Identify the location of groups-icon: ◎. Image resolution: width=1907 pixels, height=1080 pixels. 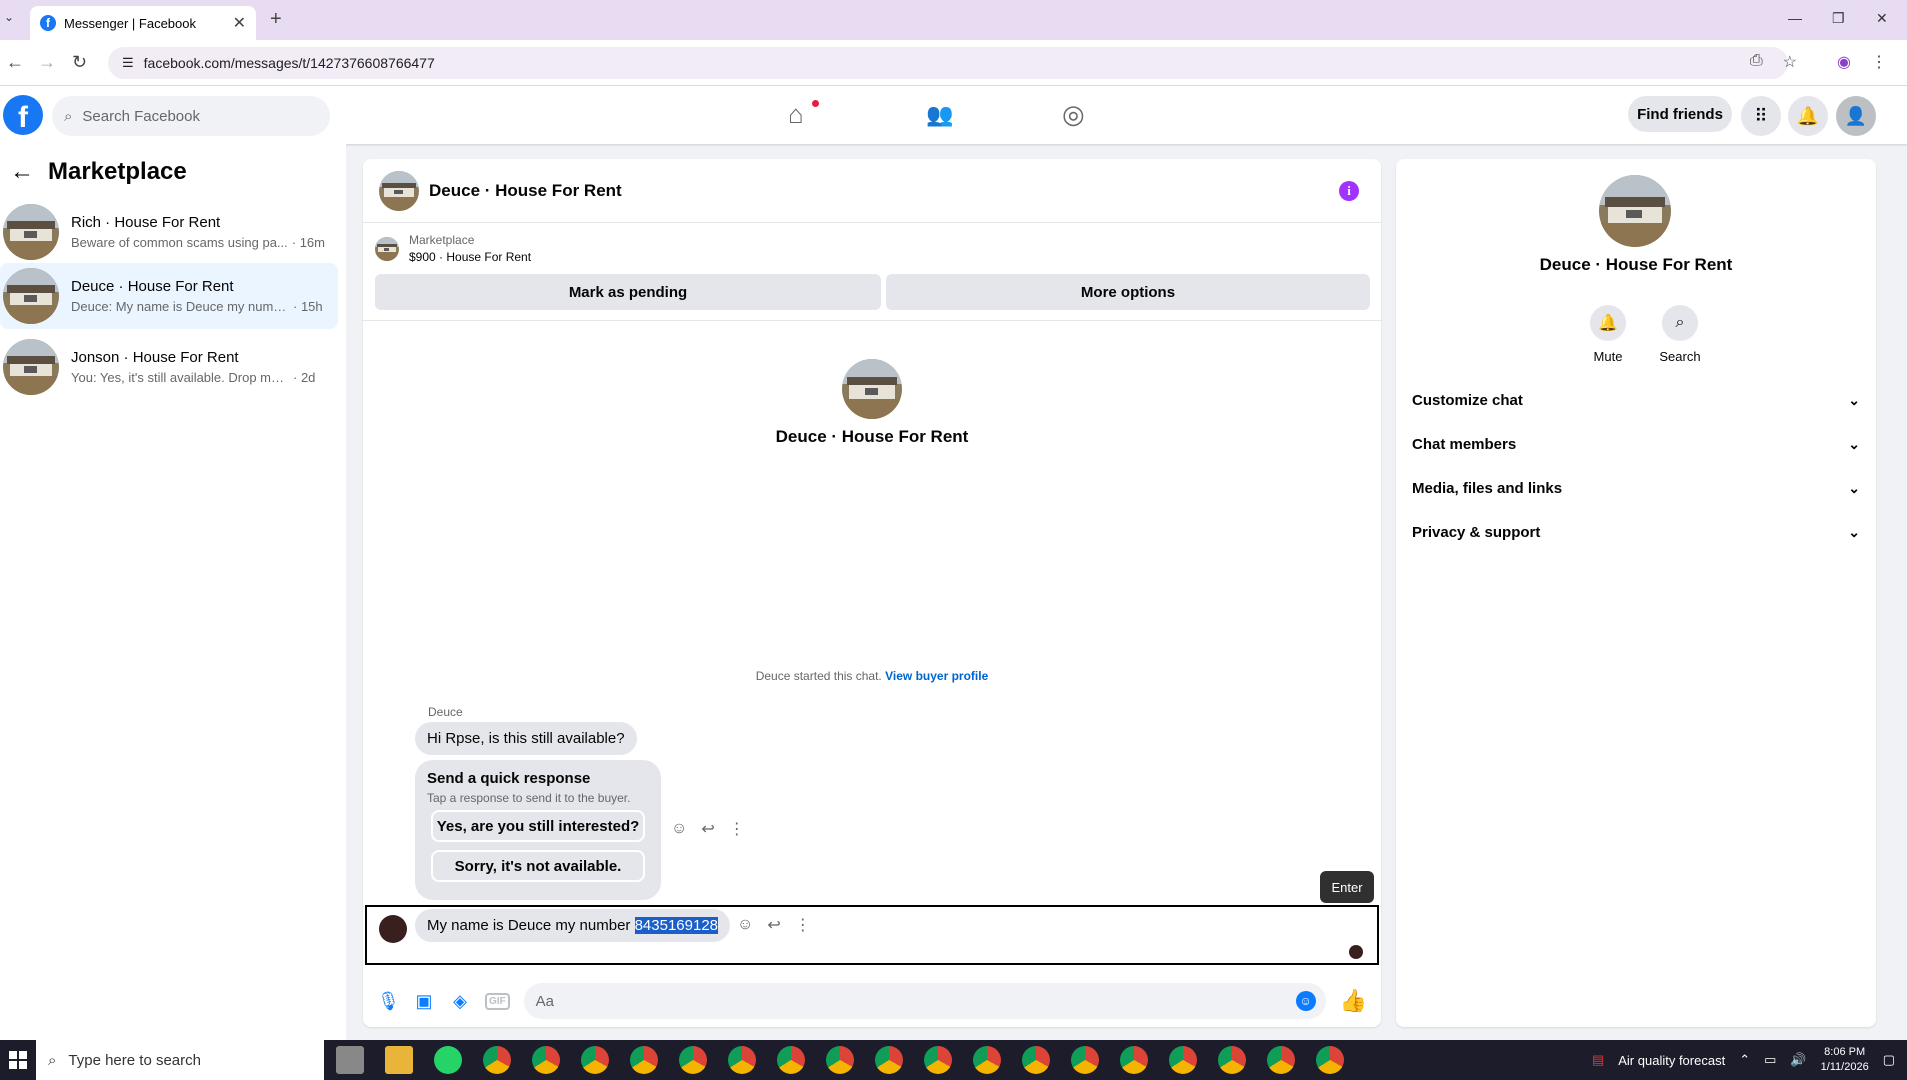
(1073, 114).